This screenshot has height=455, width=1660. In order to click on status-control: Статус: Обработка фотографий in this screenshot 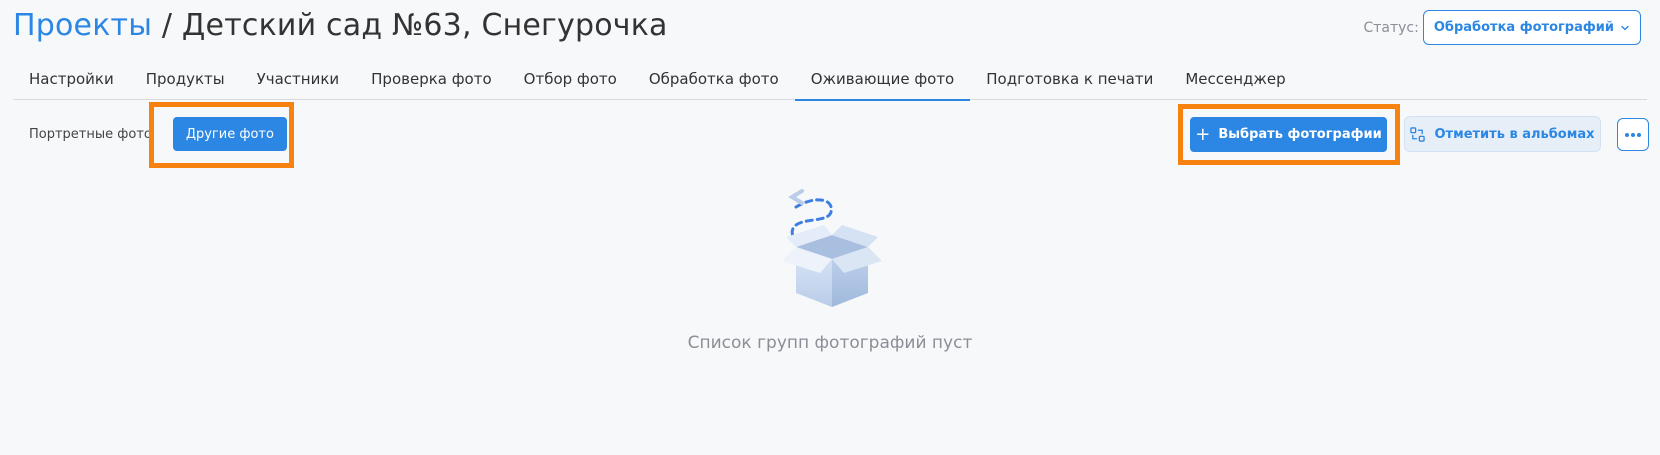, I will do `click(1502, 27)`.